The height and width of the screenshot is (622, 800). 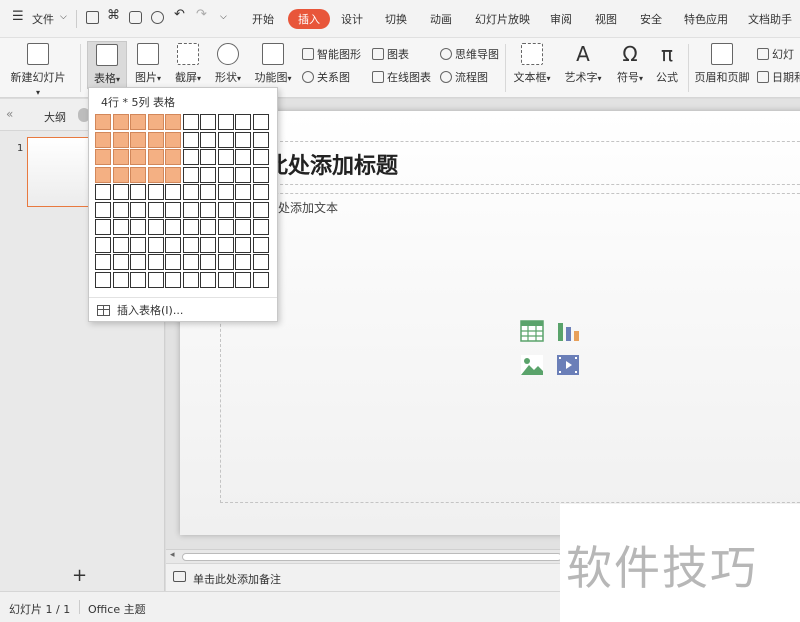 What do you see at coordinates (469, 54) in the screenshot?
I see `mind-map-button: 思维导图` at bounding box center [469, 54].